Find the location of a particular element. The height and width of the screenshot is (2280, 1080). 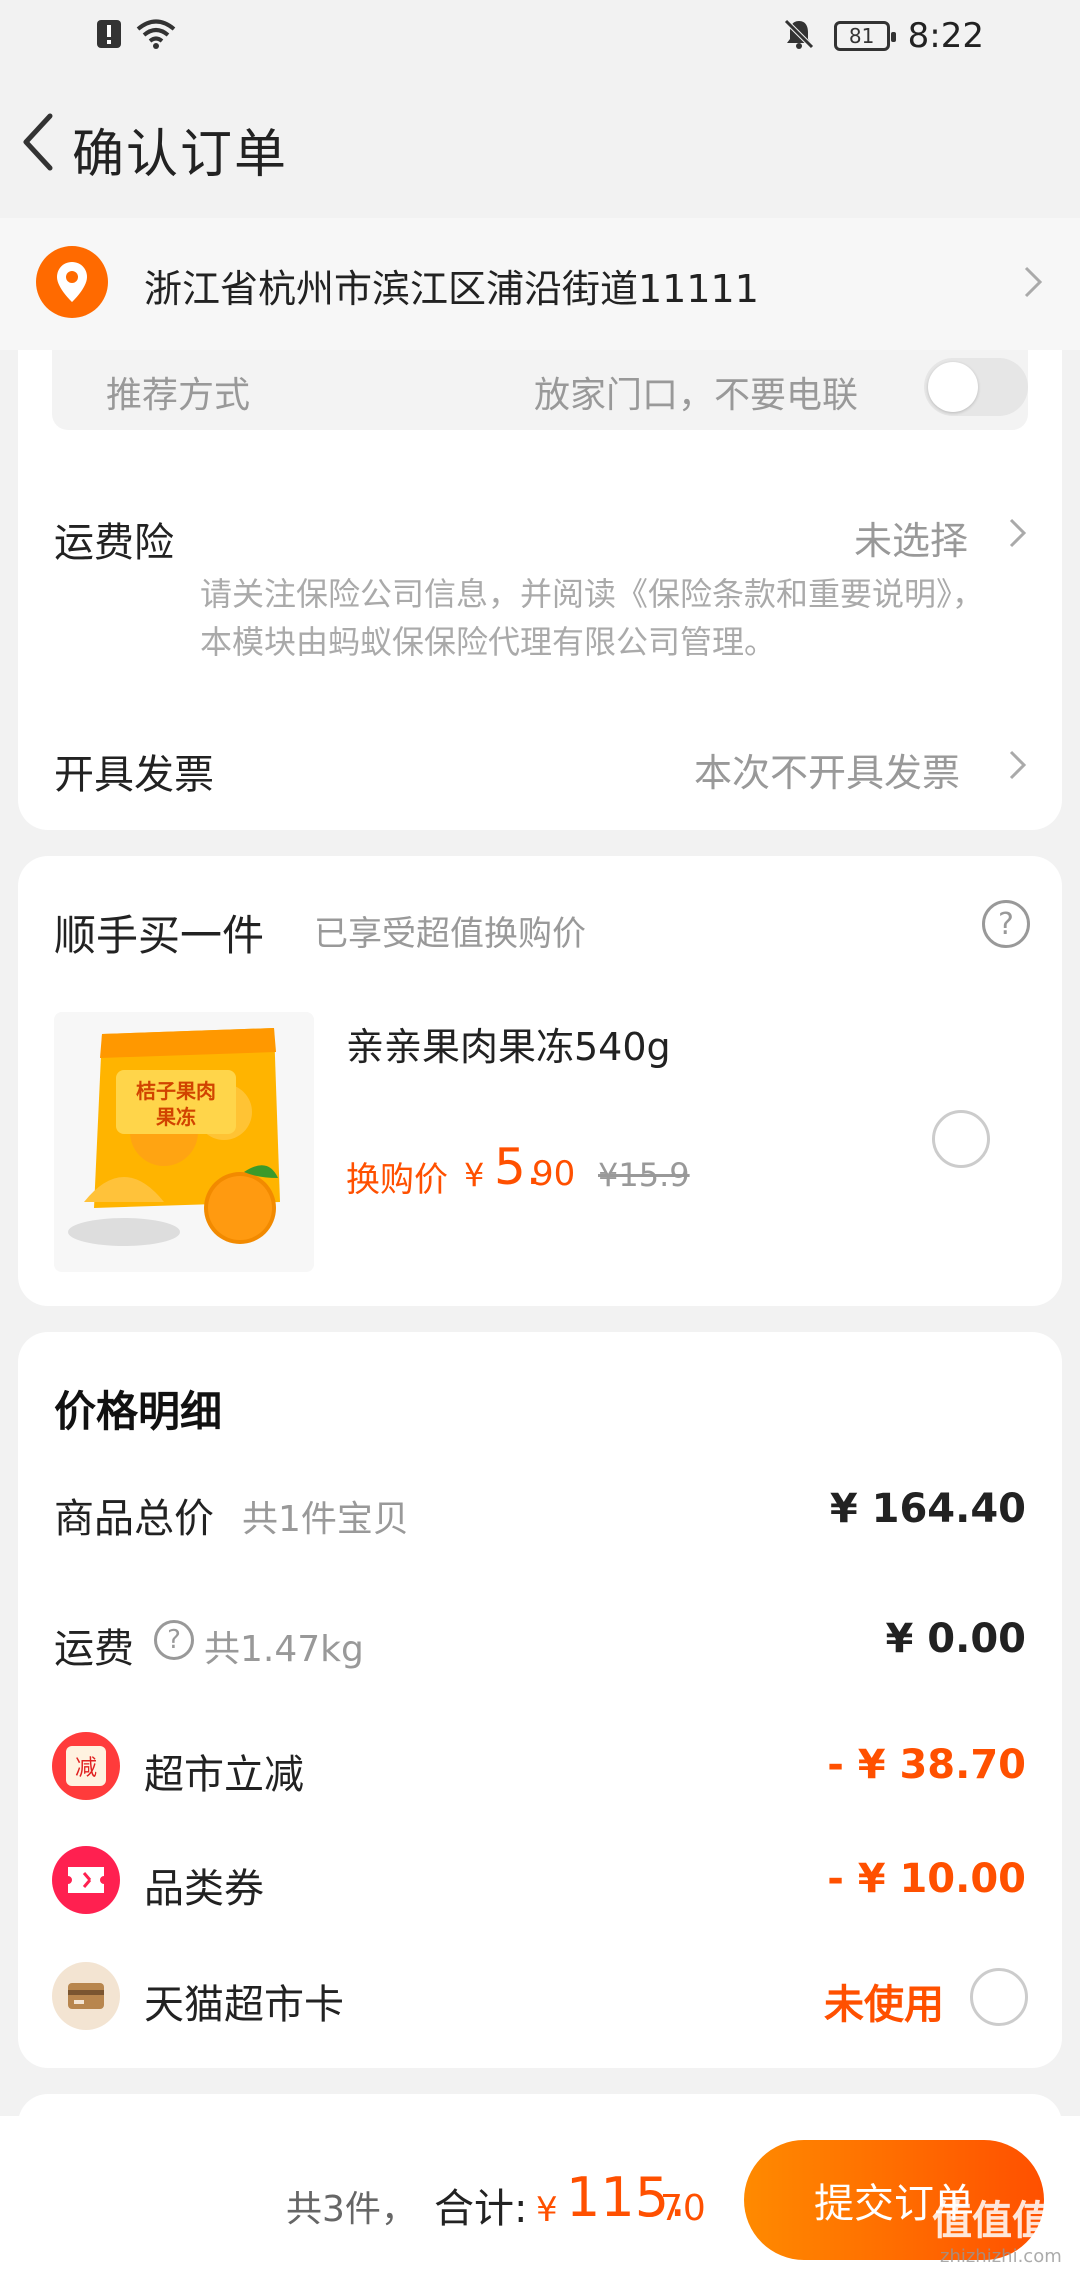

discount-badge-text: 减 is located at coordinates (86, 1766).